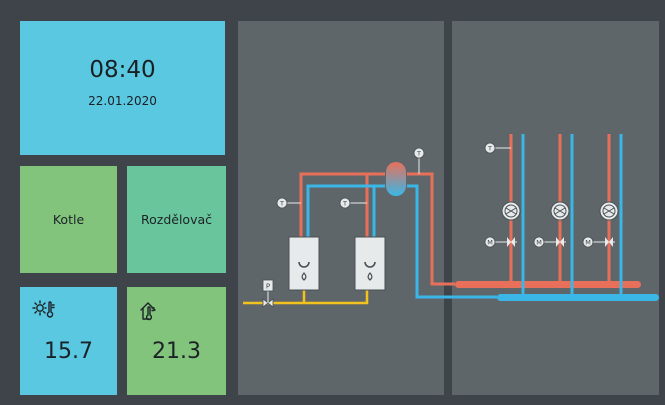  Describe the element at coordinates (548, 284) in the screenshot. I see `hot-water-collector` at that location.